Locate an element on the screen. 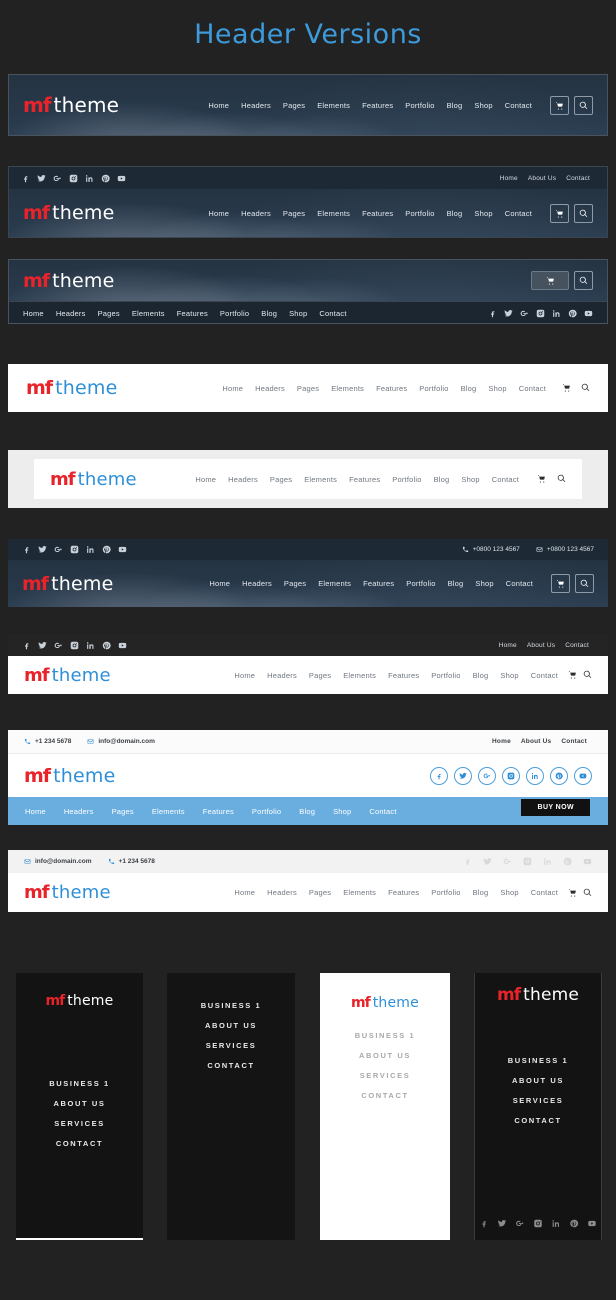  top-link-about-us: About Us is located at coordinates (536, 741).